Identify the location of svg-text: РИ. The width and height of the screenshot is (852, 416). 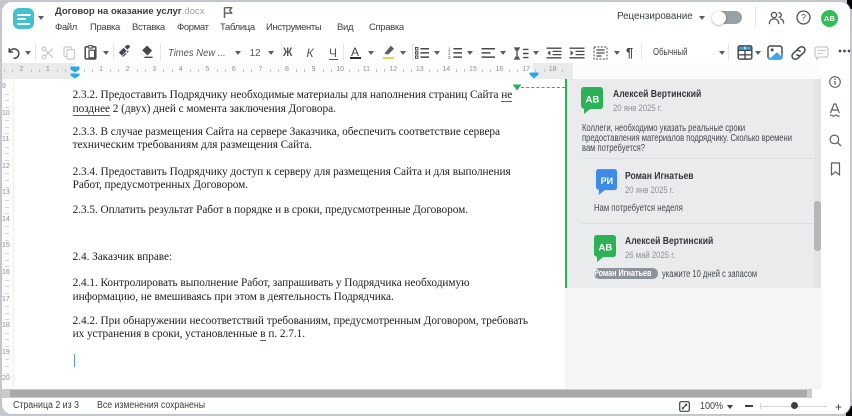
(607, 180).